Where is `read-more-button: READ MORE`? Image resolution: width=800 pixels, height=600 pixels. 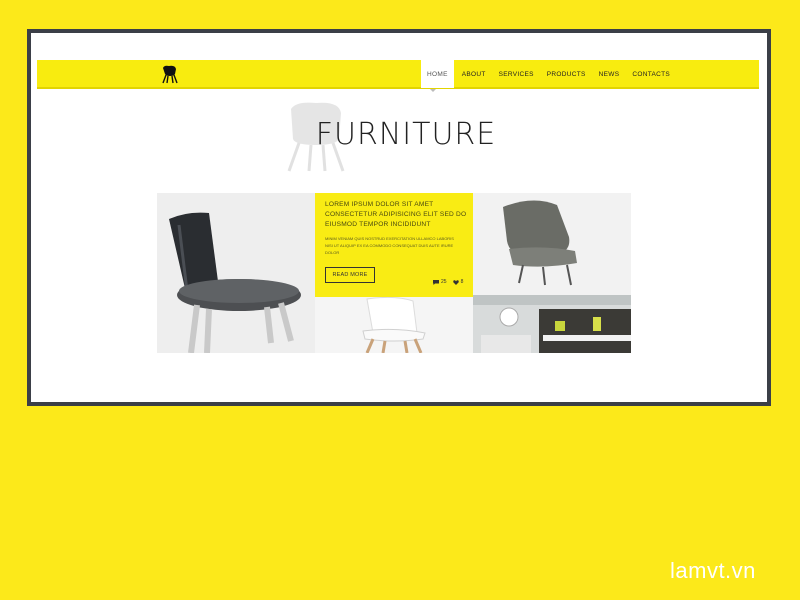 read-more-button: READ MORE is located at coordinates (350, 275).